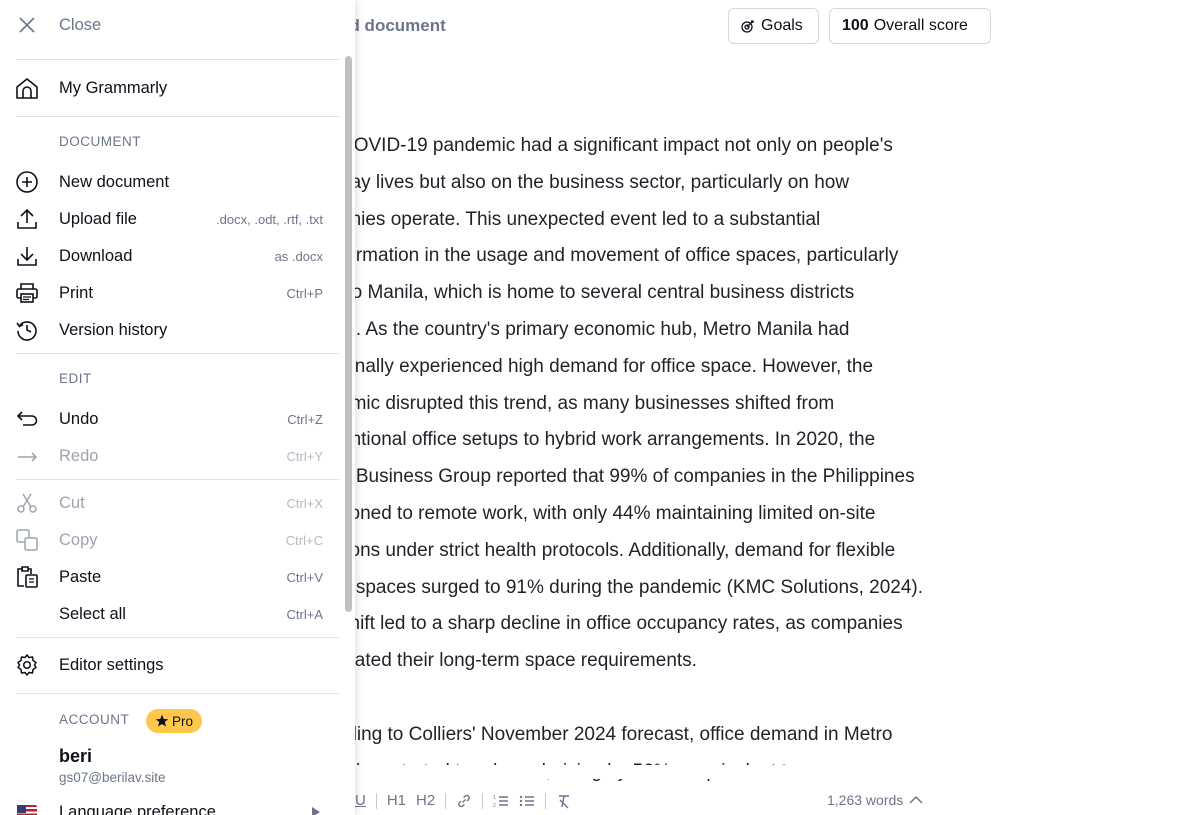  What do you see at coordinates (298, 256) in the screenshot?
I see `download-format-hint: as .docx` at bounding box center [298, 256].